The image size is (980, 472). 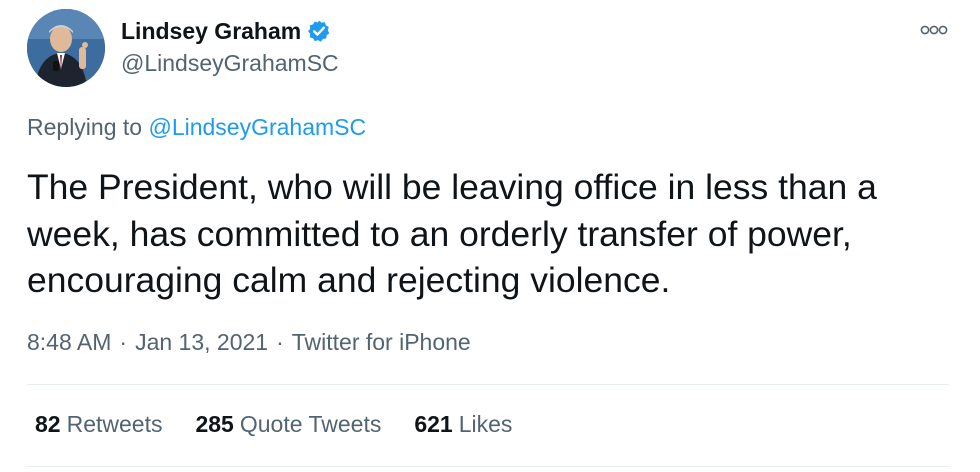 What do you see at coordinates (69, 342) in the screenshot?
I see `tweet-time: 8:48 AM` at bounding box center [69, 342].